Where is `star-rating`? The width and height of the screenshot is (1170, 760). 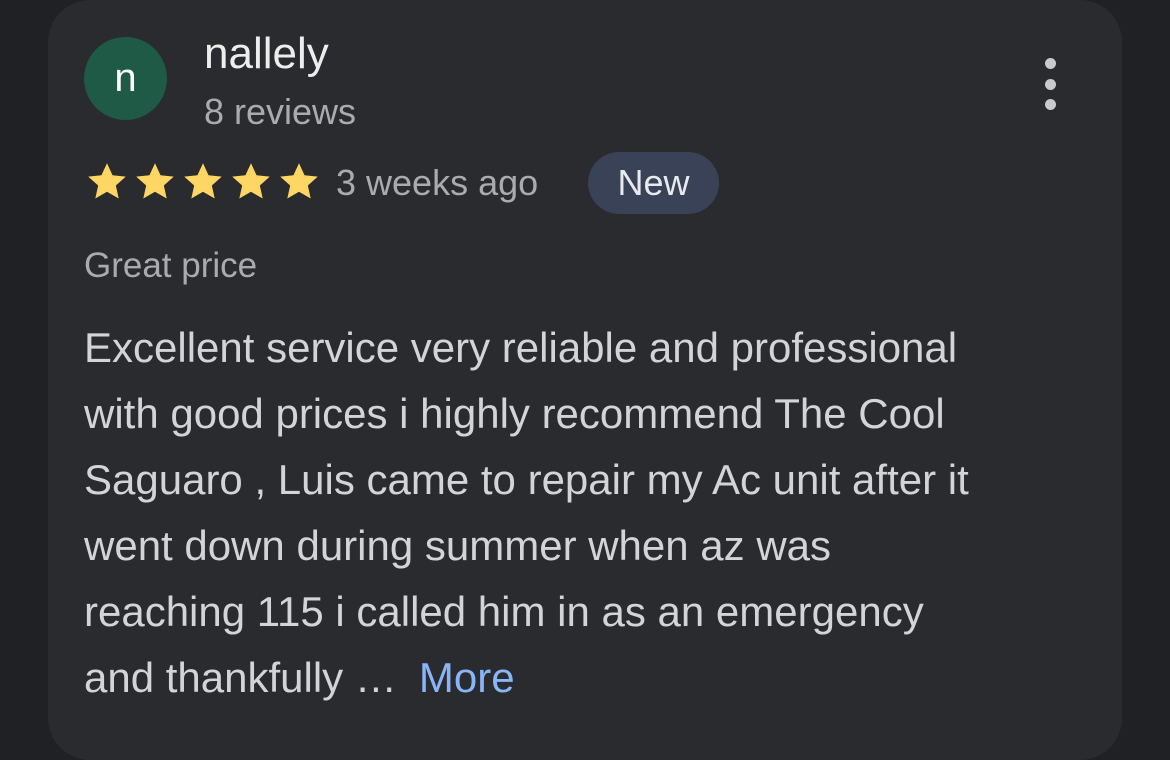 star-rating is located at coordinates (203, 182).